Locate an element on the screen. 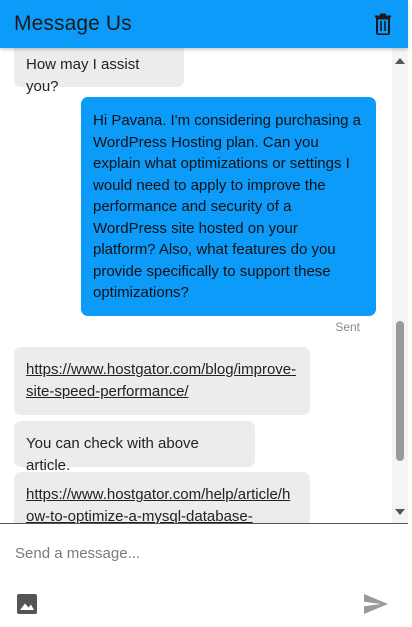 This screenshot has width=412, height=627. scroll-down-arrow-icon is located at coordinates (400, 512).